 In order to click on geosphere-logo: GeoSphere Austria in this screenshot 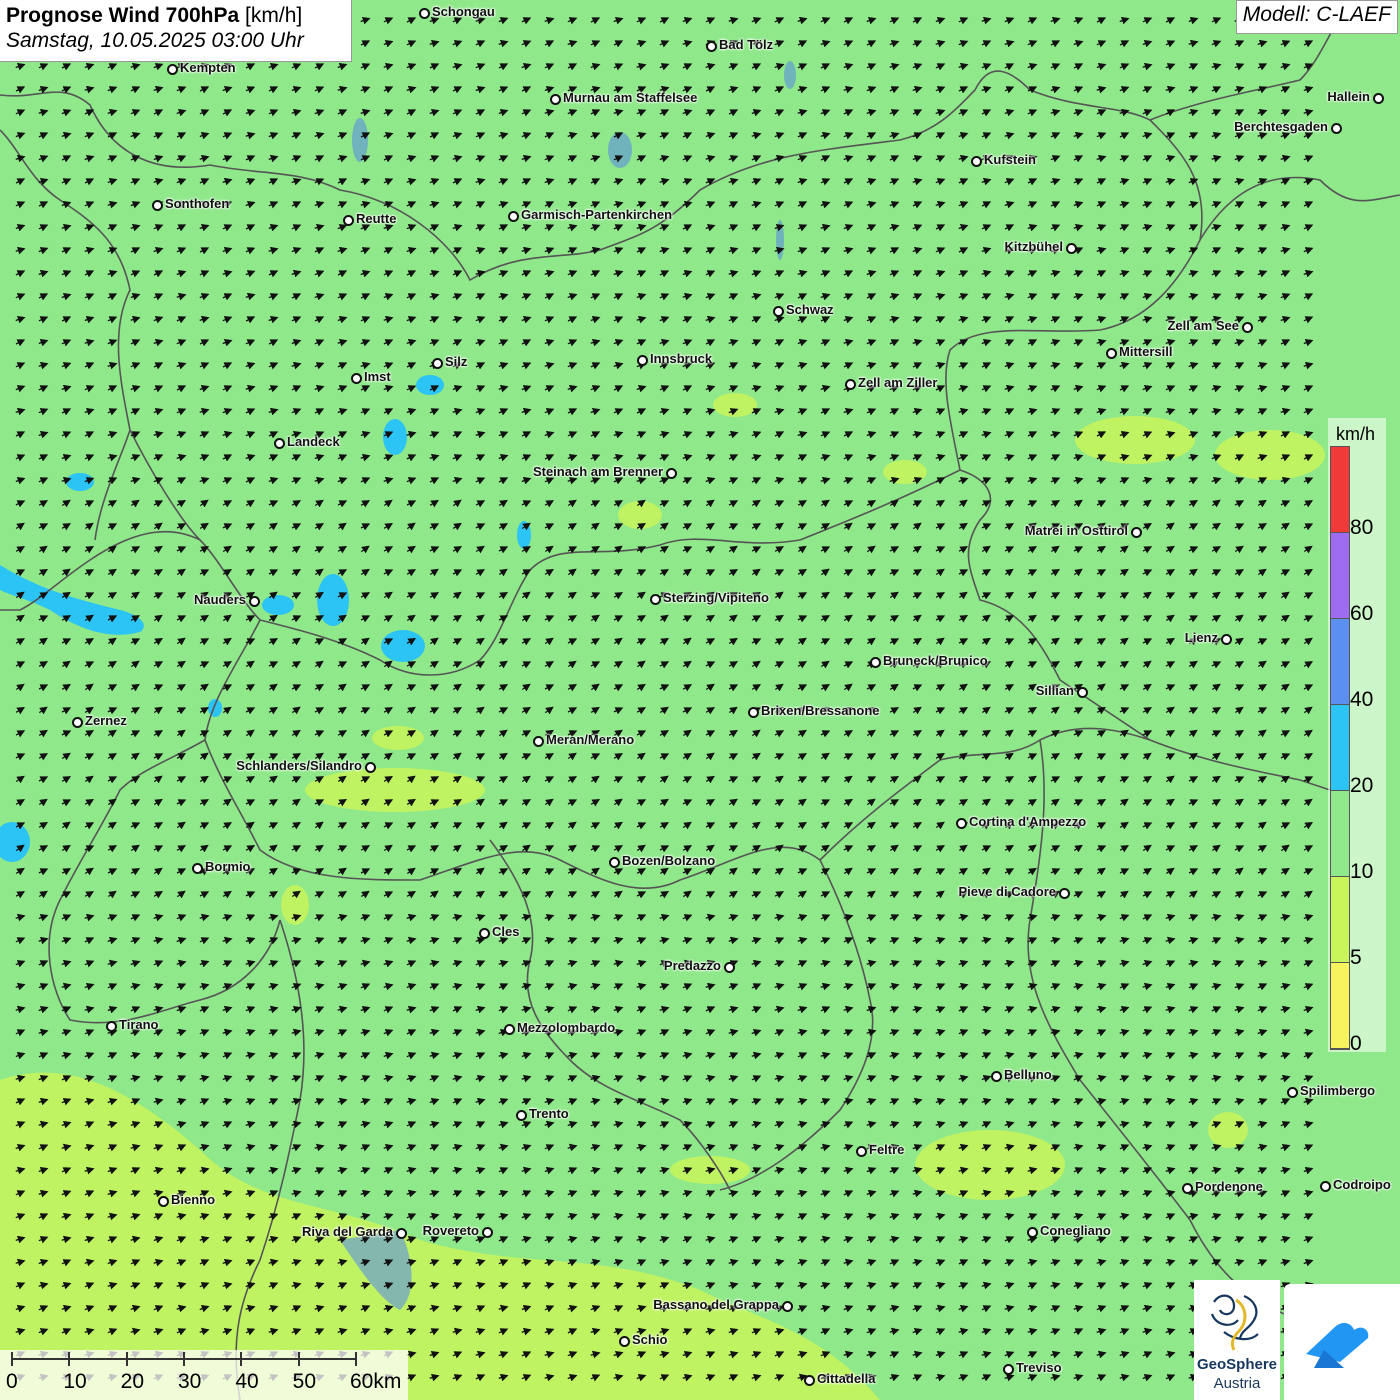, I will do `click(1237, 1340)`.